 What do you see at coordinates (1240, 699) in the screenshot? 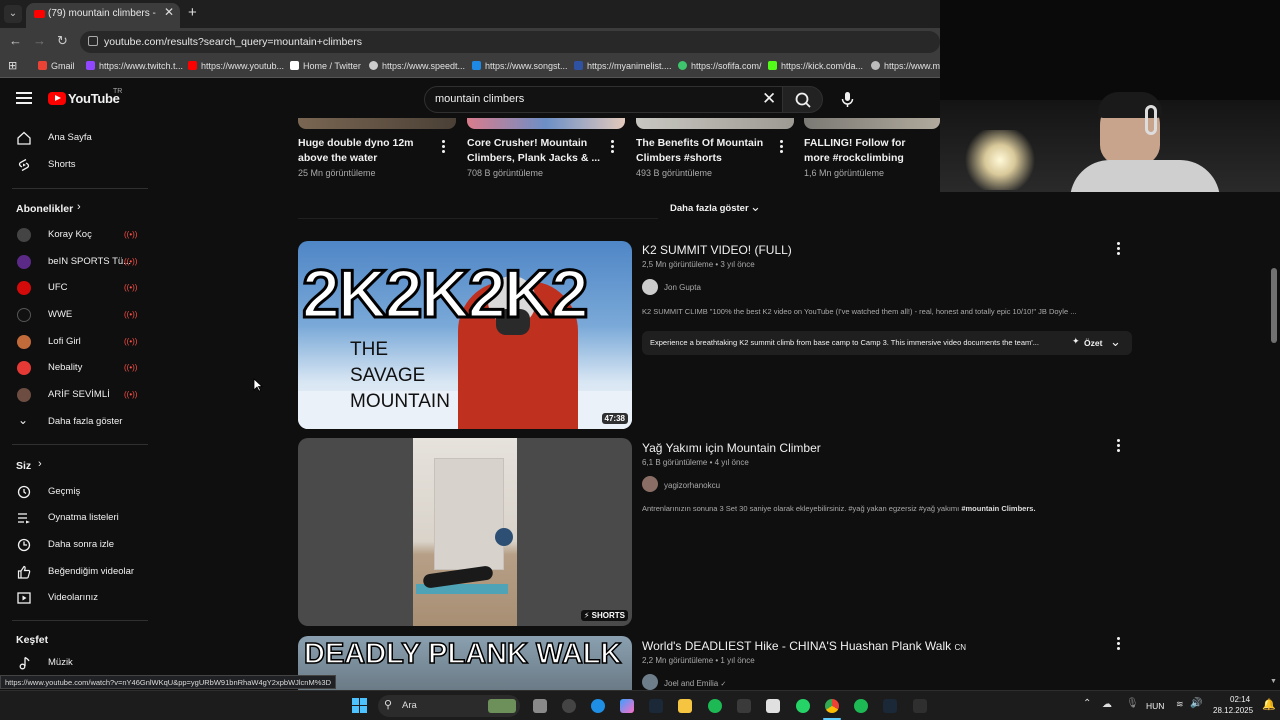
I see `clock-time: 02:14` at bounding box center [1240, 699].